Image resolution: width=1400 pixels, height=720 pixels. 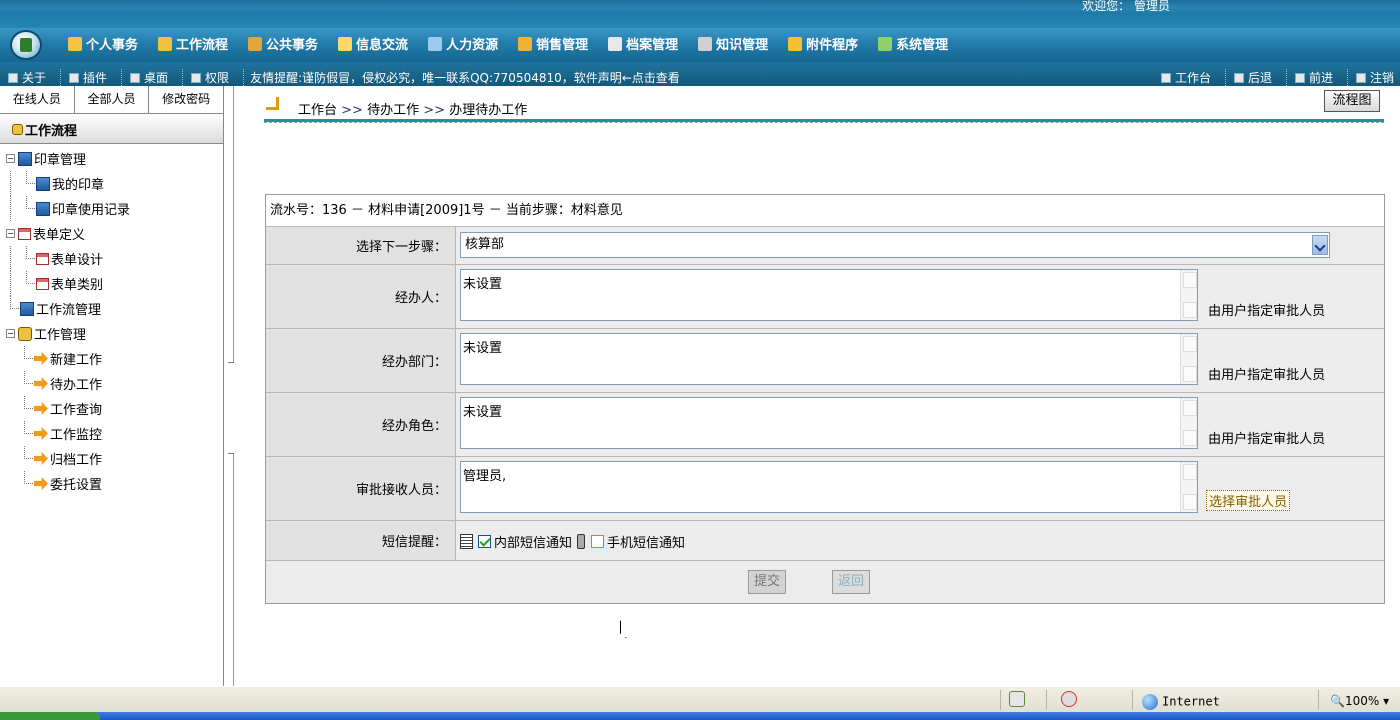 What do you see at coordinates (598, 541) in the screenshot?
I see `mobile-sms-checkbox` at bounding box center [598, 541].